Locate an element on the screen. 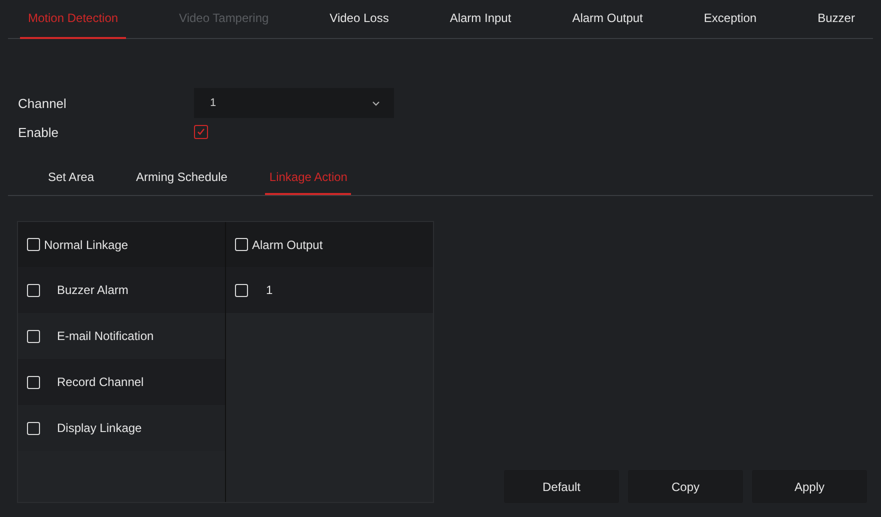  sub-tab: Set Area is located at coordinates (71, 181).